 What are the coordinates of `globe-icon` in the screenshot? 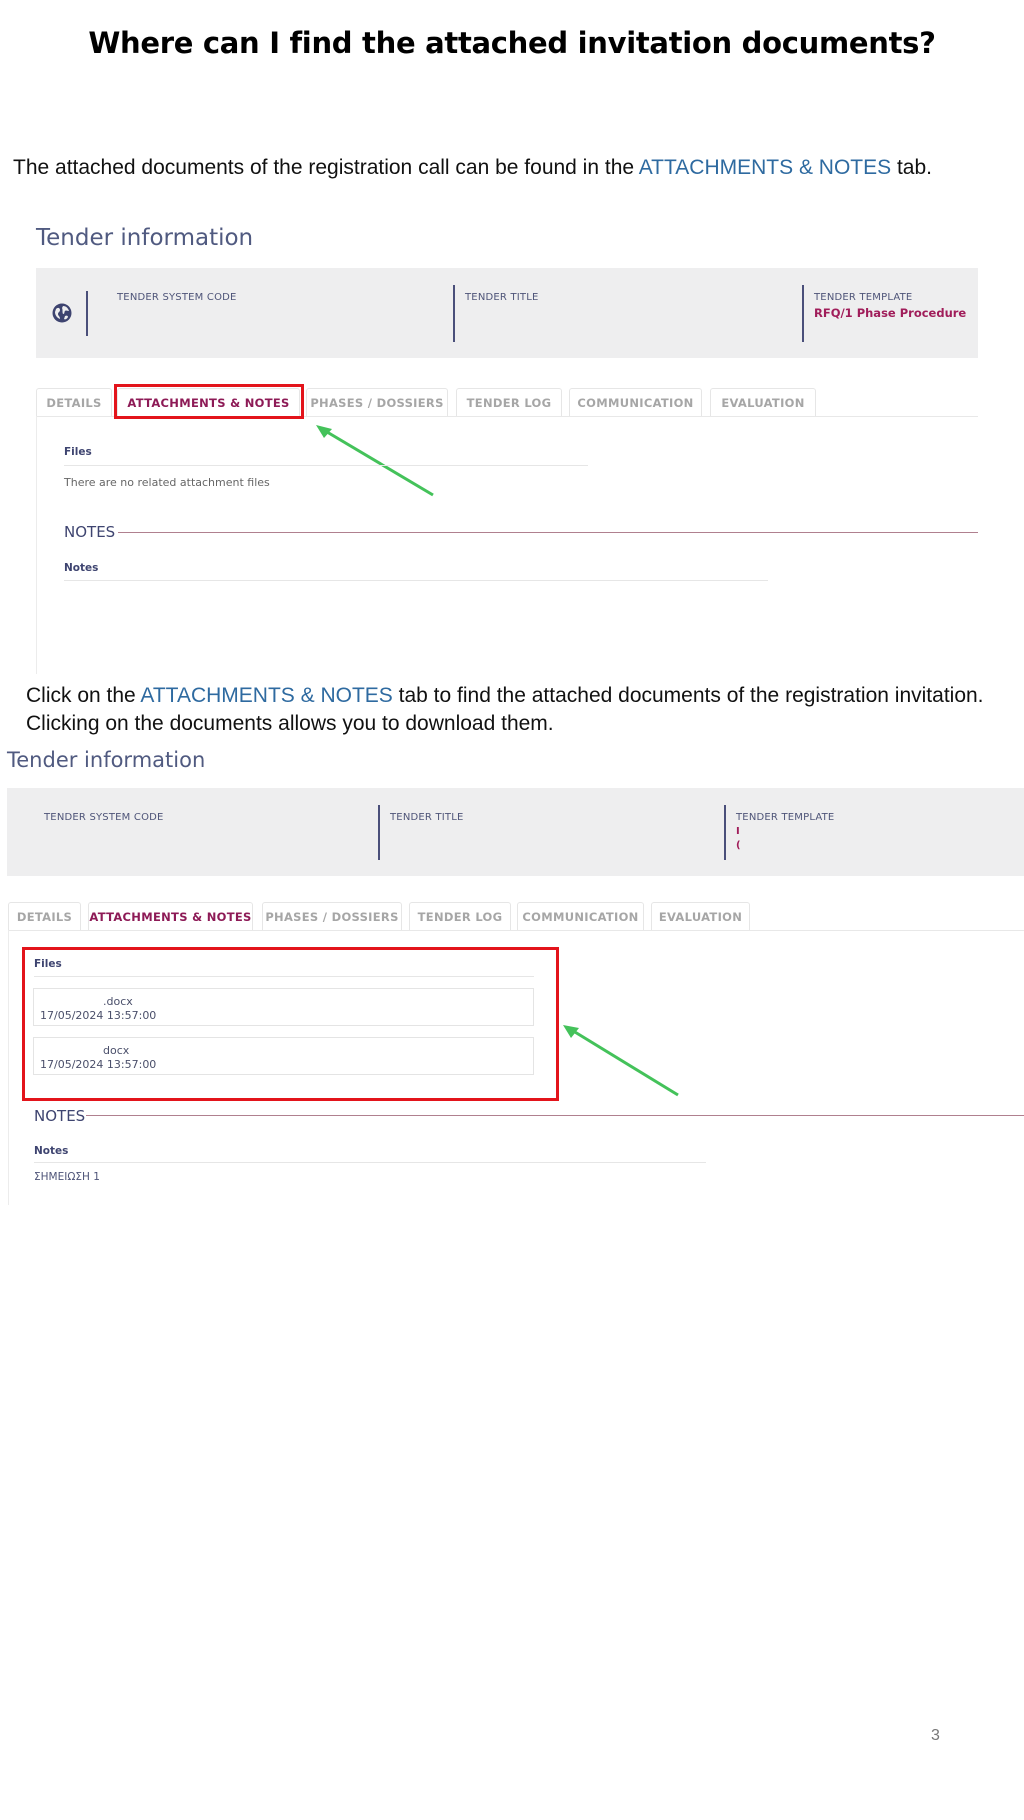 It's located at (62, 313).